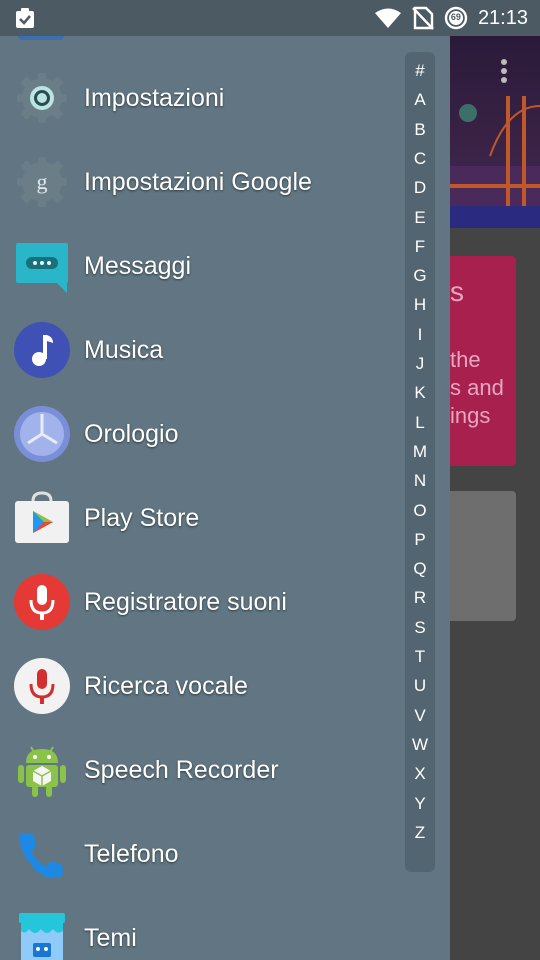  I want to click on index-letter: N, so click(420, 481).